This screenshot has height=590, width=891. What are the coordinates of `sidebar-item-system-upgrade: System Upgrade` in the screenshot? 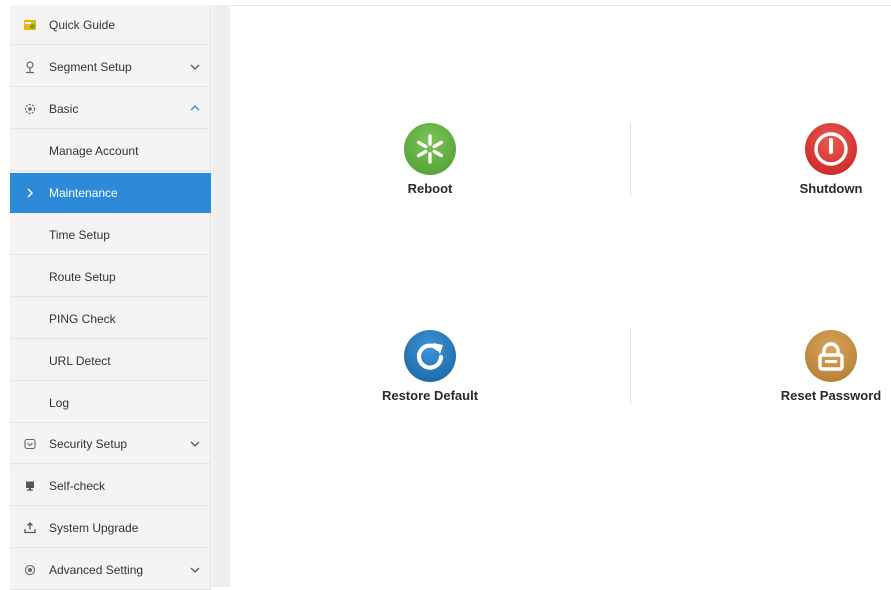 It's located at (110, 528).